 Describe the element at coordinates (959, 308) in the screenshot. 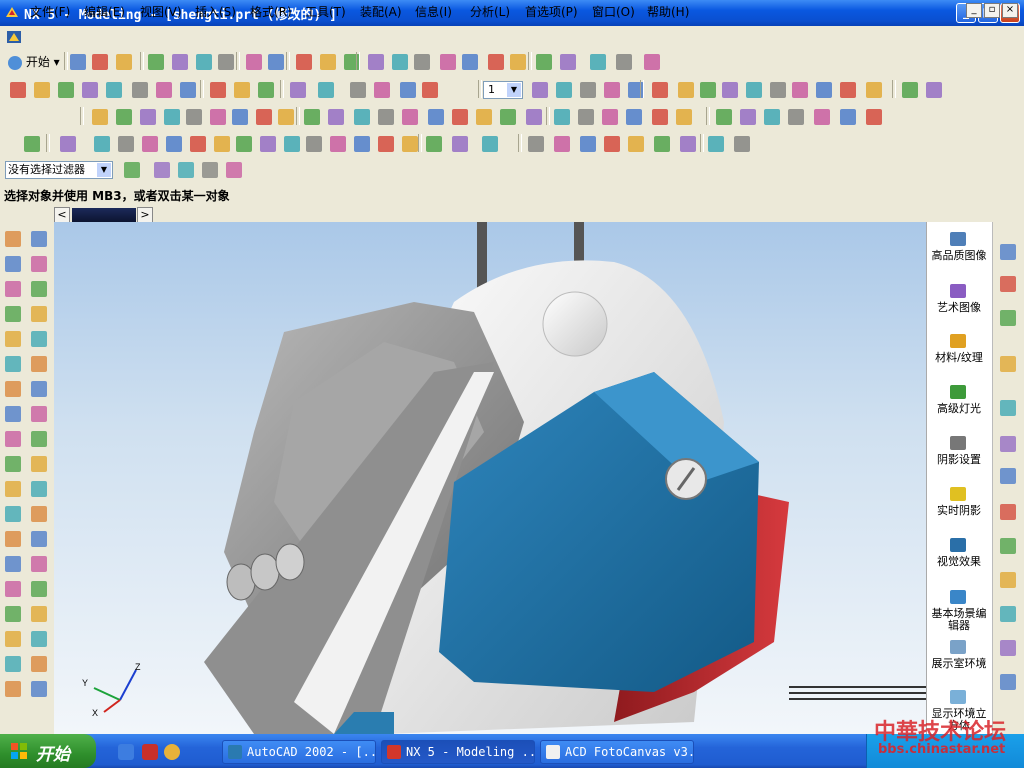

I see `visualization-item-label: 艺术图像` at that location.